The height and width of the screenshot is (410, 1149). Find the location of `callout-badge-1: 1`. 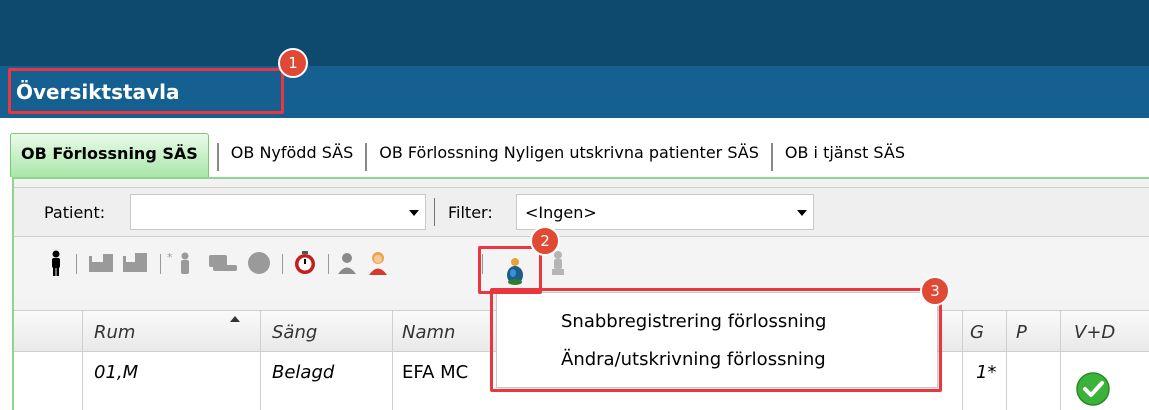

callout-badge-1: 1 is located at coordinates (293, 63).